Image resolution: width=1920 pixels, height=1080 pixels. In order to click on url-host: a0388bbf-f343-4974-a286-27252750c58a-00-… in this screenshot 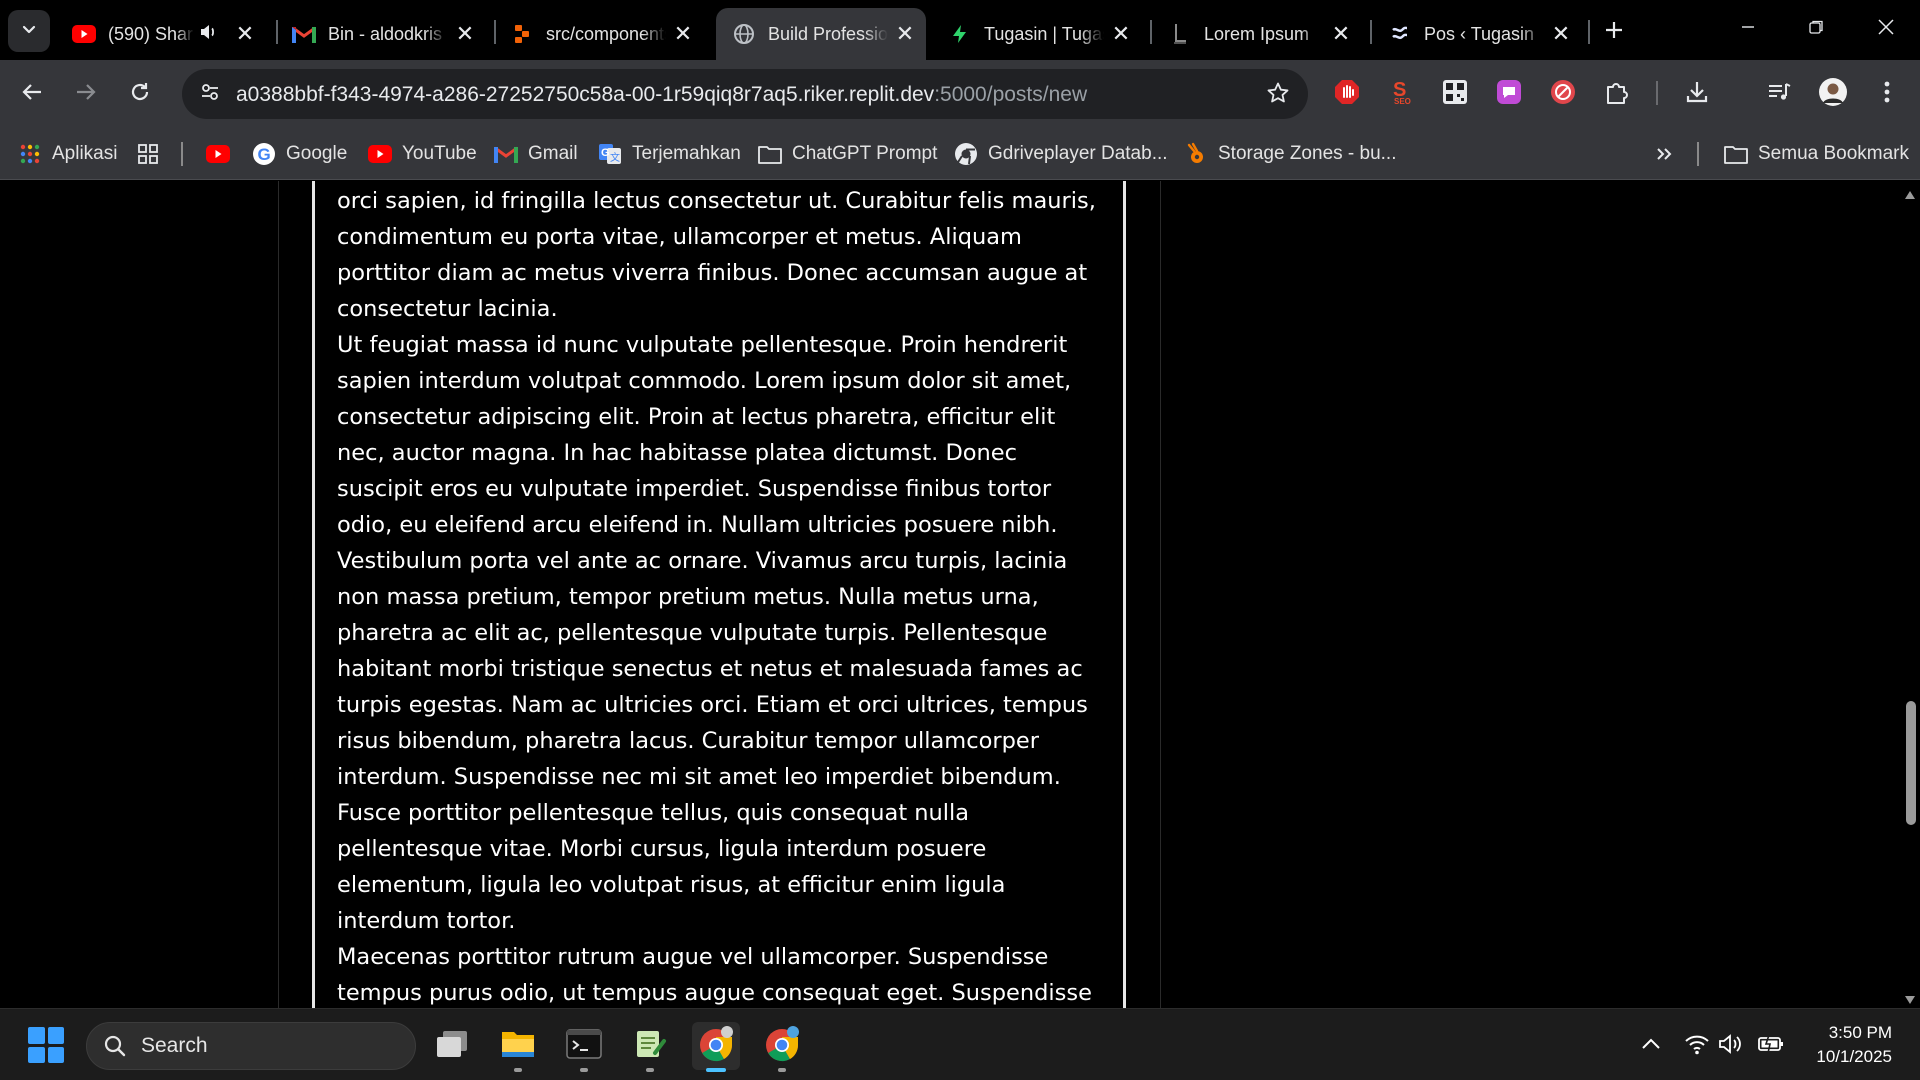, I will do `click(585, 94)`.